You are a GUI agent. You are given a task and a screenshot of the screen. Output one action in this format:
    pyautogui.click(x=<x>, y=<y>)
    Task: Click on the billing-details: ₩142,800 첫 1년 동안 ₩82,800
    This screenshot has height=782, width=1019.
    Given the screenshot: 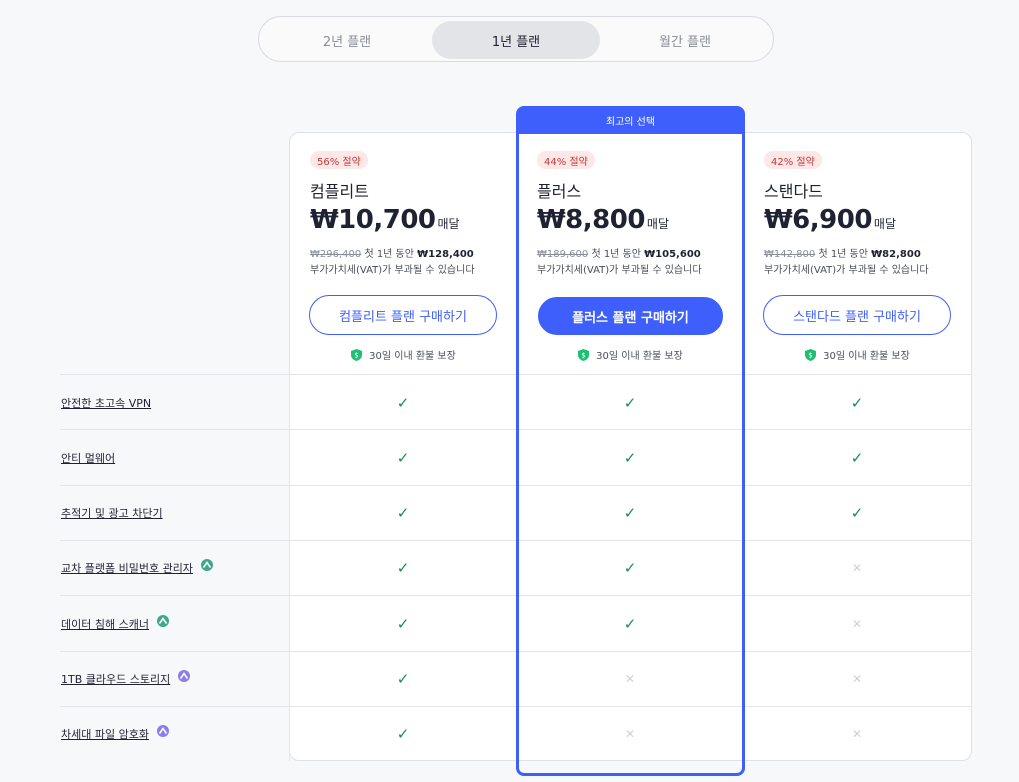 What is the action you would take?
    pyautogui.click(x=842, y=252)
    